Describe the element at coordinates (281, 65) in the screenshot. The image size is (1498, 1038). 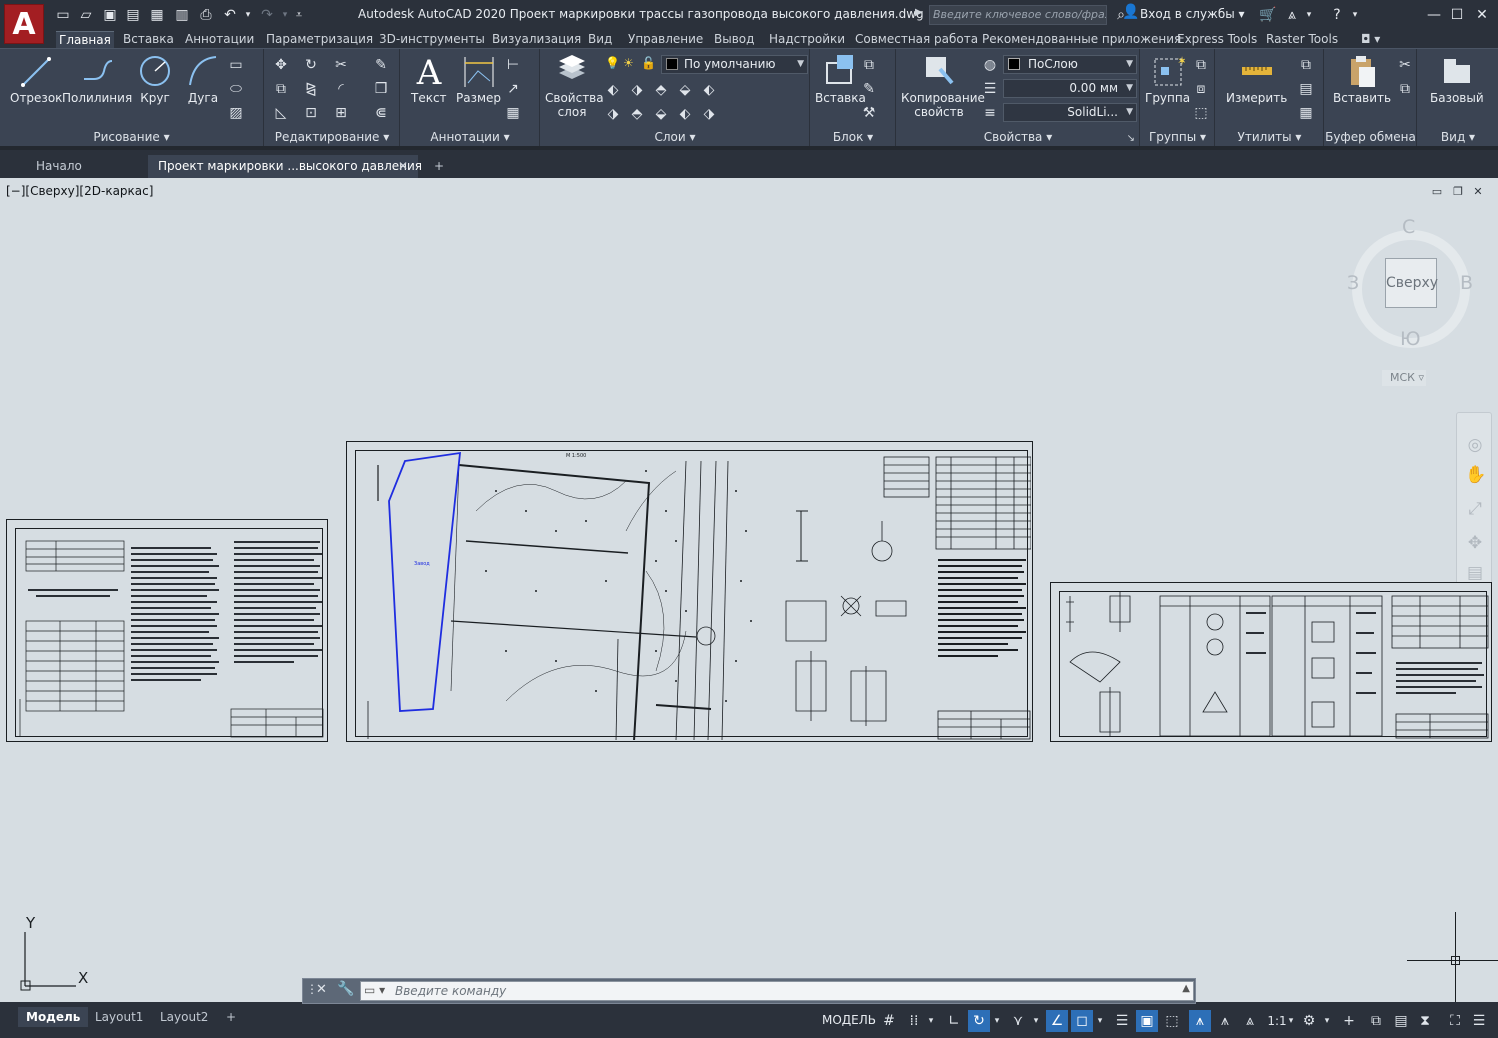
I see `move-icon: ✥` at that location.